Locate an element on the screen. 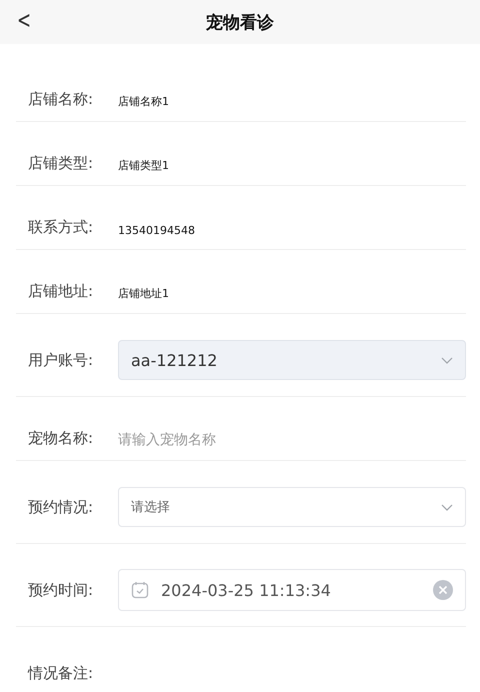 This screenshot has width=480, height=692. field-value: 店铺类型1 is located at coordinates (143, 165).